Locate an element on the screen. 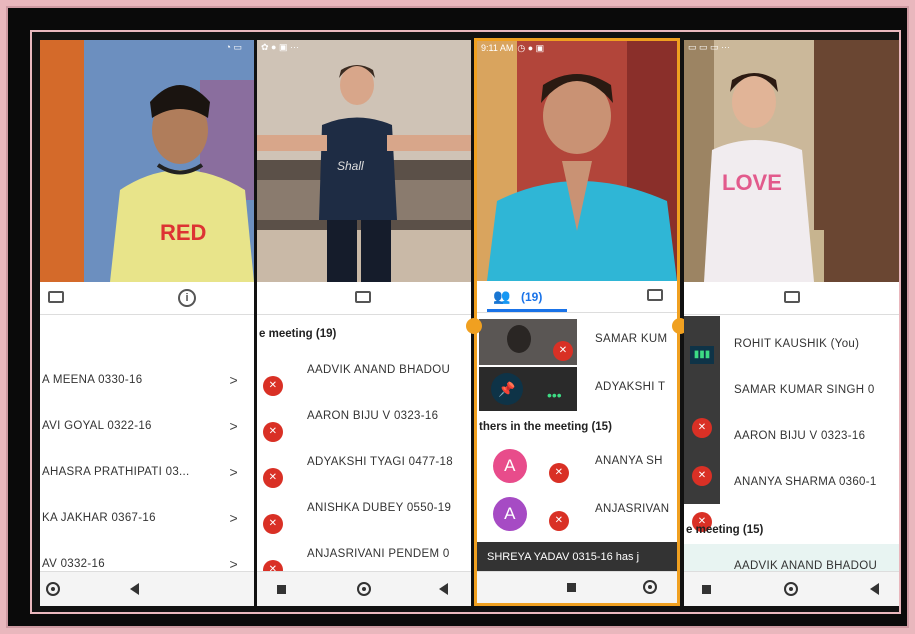 The height and width of the screenshot is (634, 915). list-item: A ✕ ANJASRIVAN is located at coordinates (577, 514).